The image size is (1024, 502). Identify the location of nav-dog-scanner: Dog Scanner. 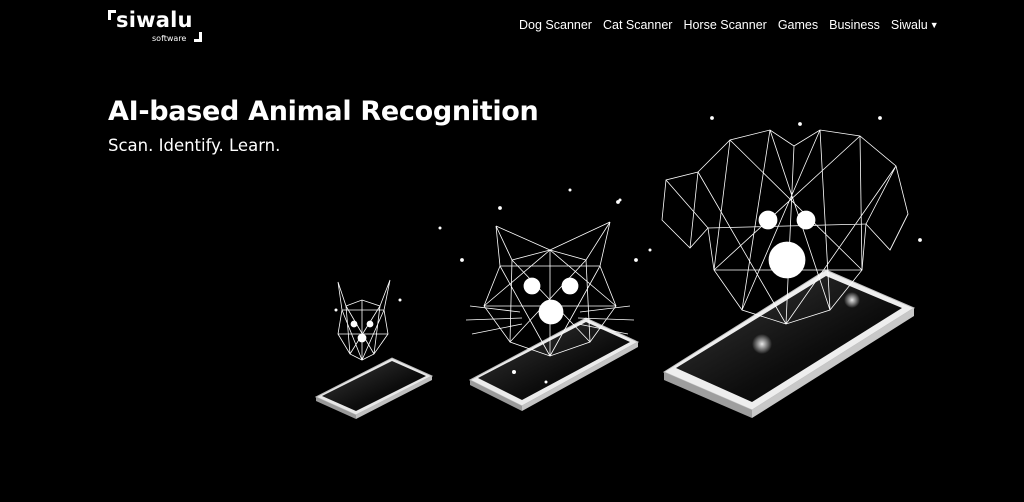
(555, 25).